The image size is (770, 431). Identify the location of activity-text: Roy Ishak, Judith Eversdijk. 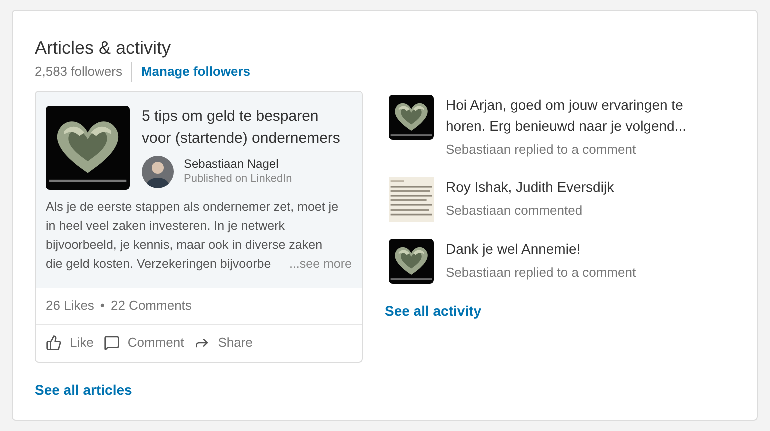
(582, 187).